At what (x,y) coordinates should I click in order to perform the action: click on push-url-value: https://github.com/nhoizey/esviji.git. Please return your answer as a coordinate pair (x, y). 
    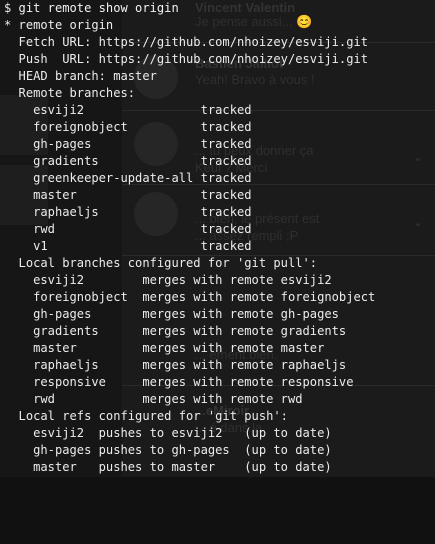
    Looking at the image, I should click on (233, 59).